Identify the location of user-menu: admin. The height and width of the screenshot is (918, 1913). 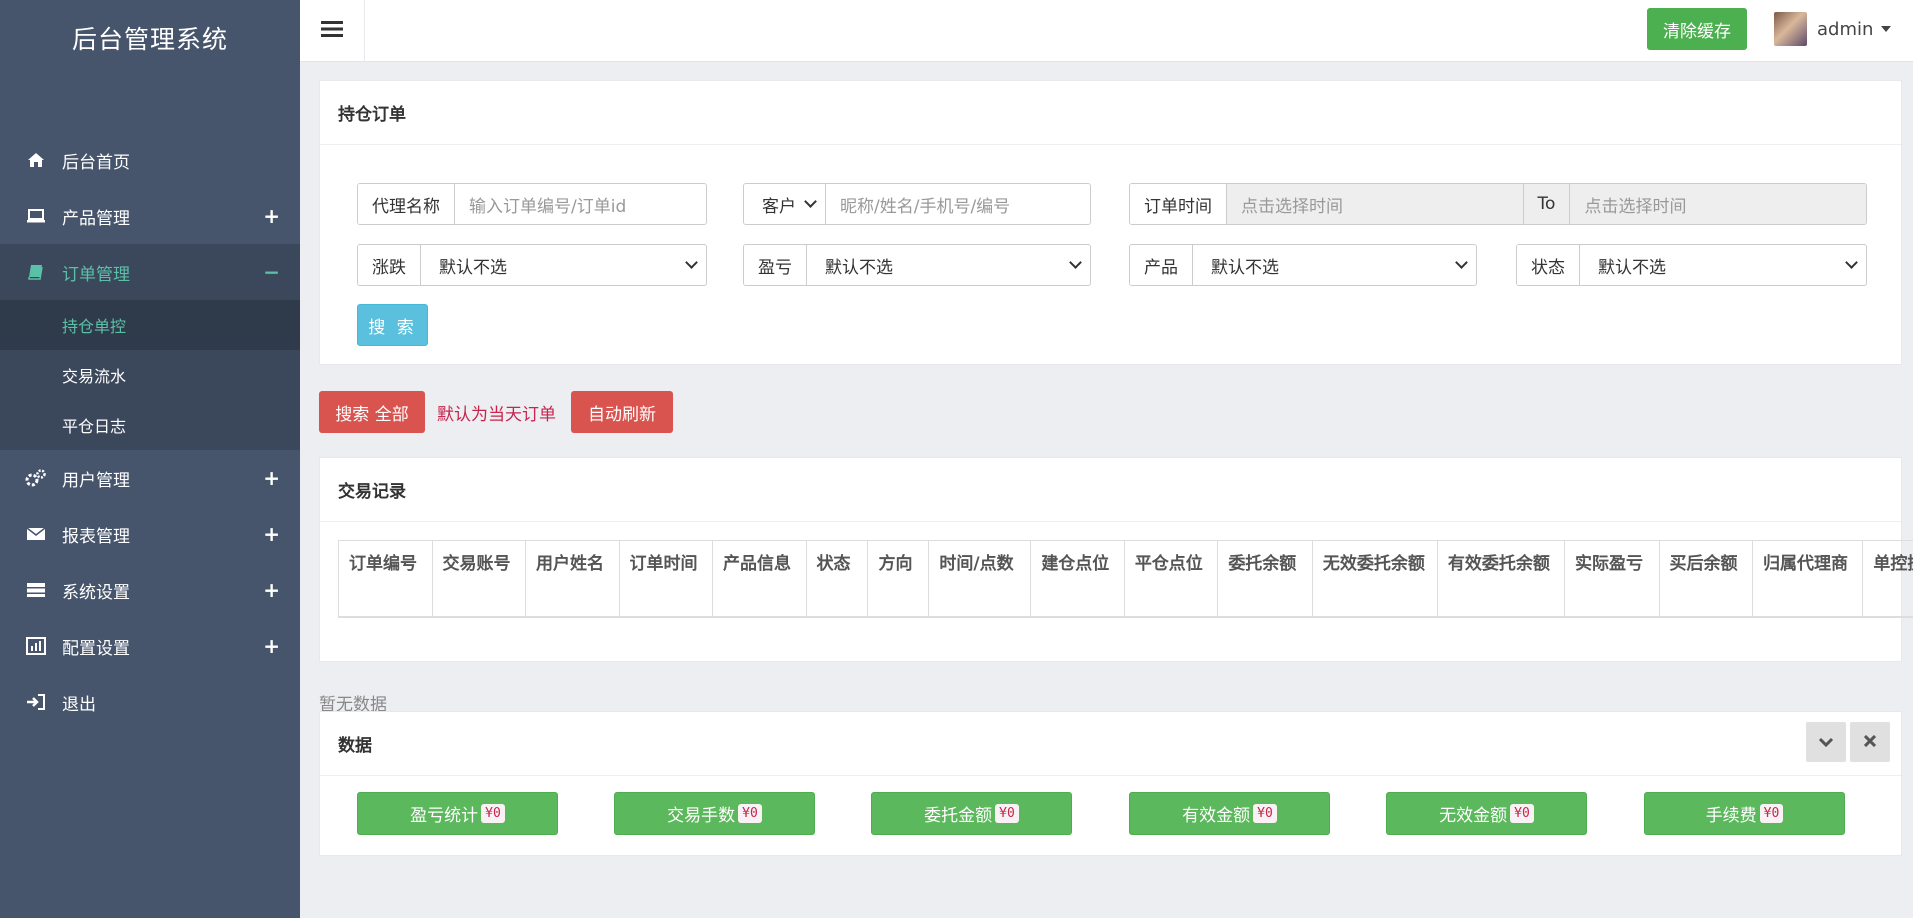
(1833, 29).